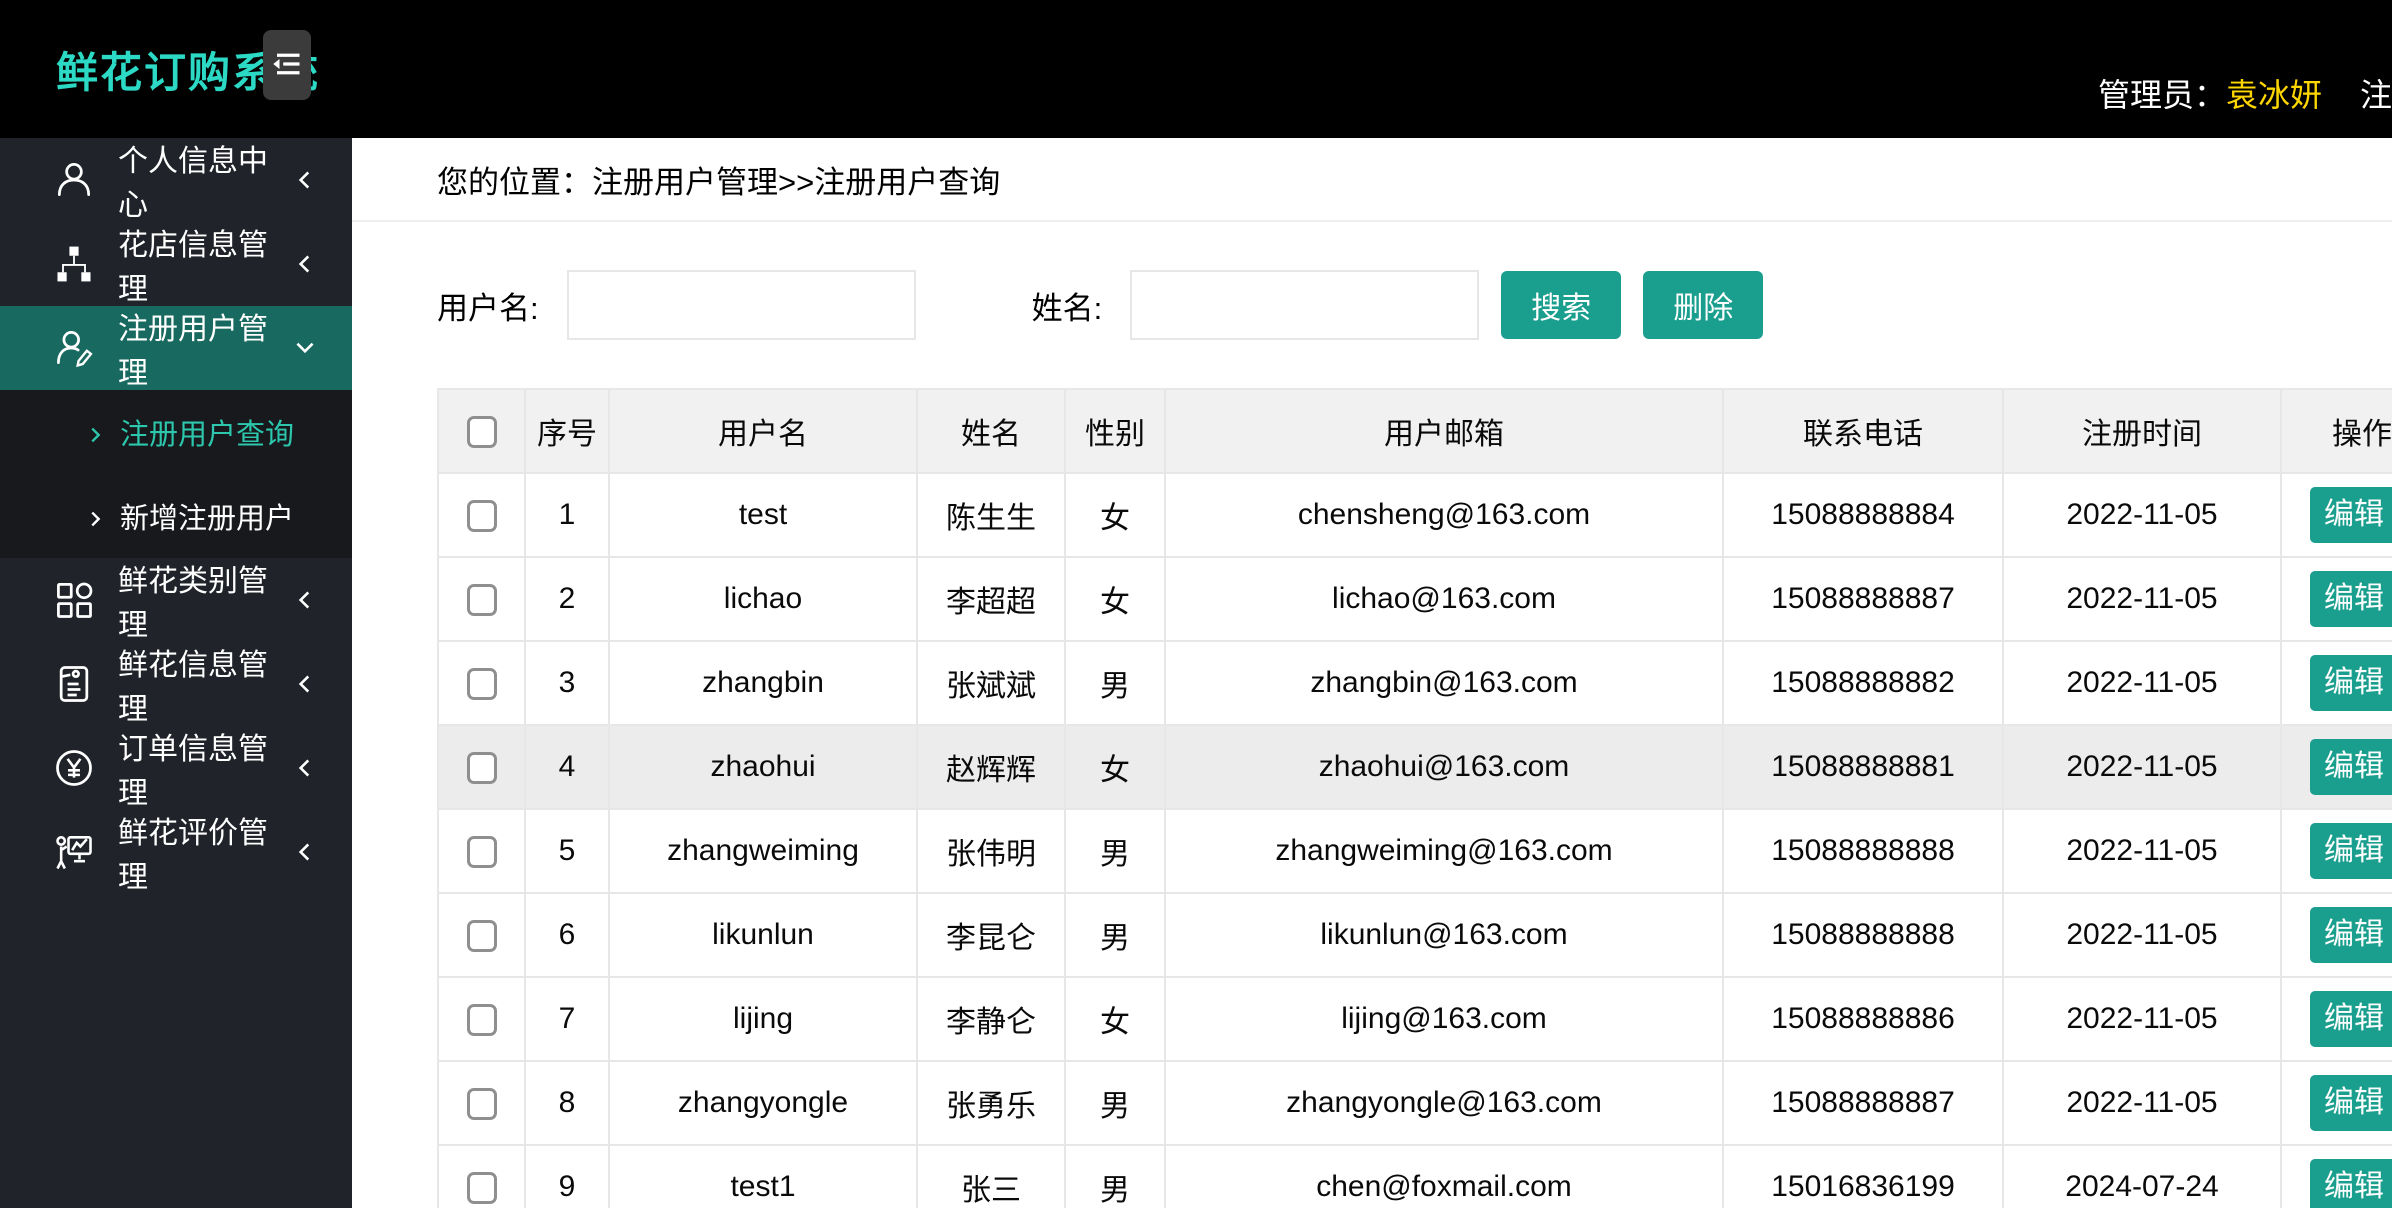 This screenshot has width=2392, height=1208. What do you see at coordinates (176, 432) in the screenshot?
I see `submenu-item-user-query: 注册用户查询` at bounding box center [176, 432].